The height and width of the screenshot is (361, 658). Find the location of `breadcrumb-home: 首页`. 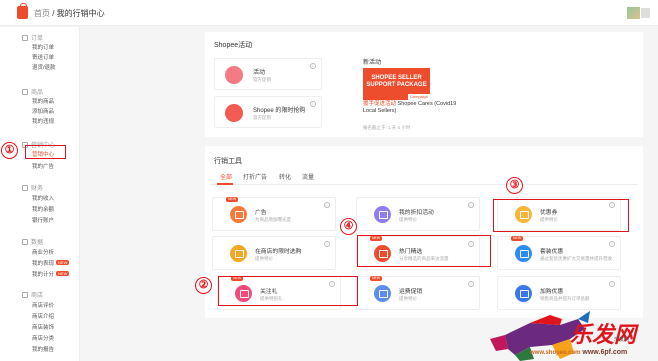

breadcrumb-home: 首页 is located at coordinates (42, 13).